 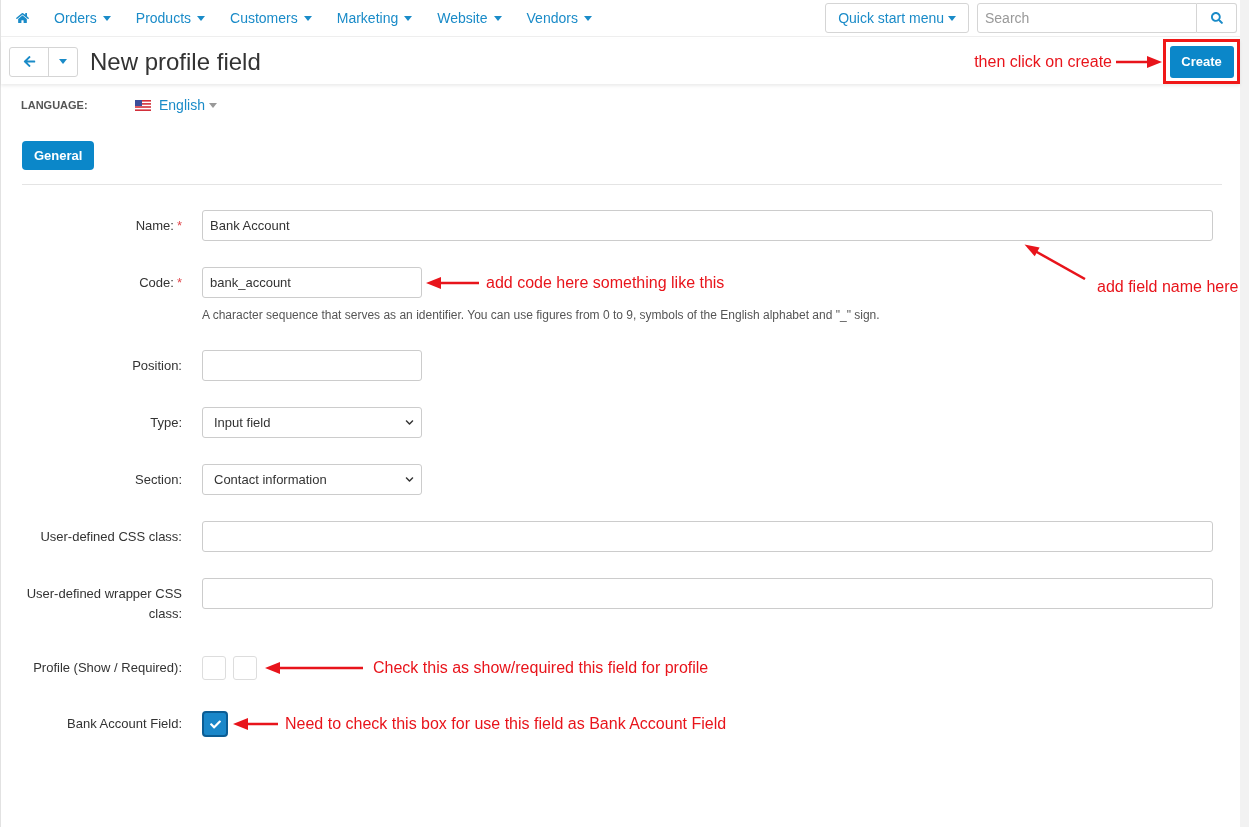 I want to click on search-button, so click(x=1217, y=18).